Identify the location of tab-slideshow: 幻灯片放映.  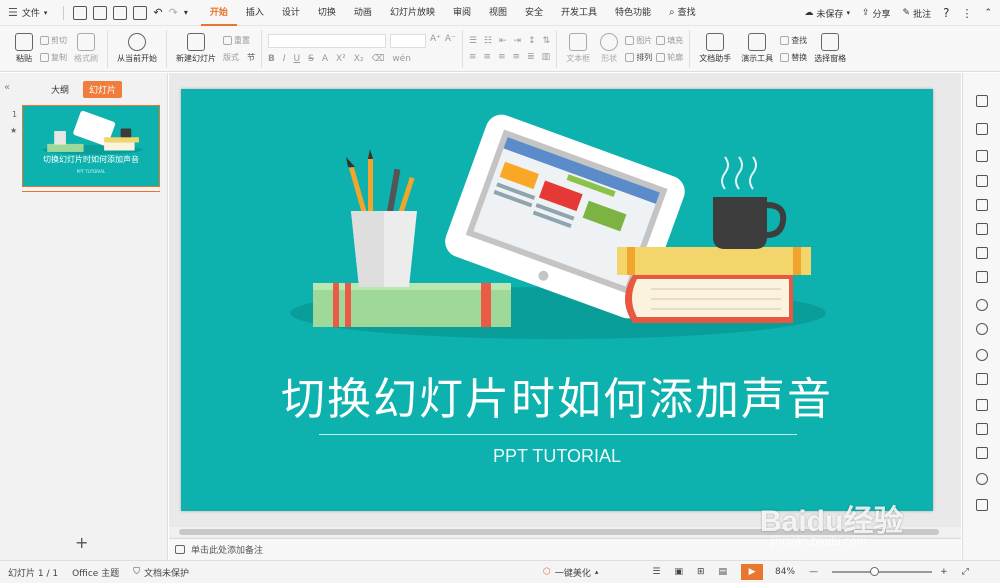
(412, 13).